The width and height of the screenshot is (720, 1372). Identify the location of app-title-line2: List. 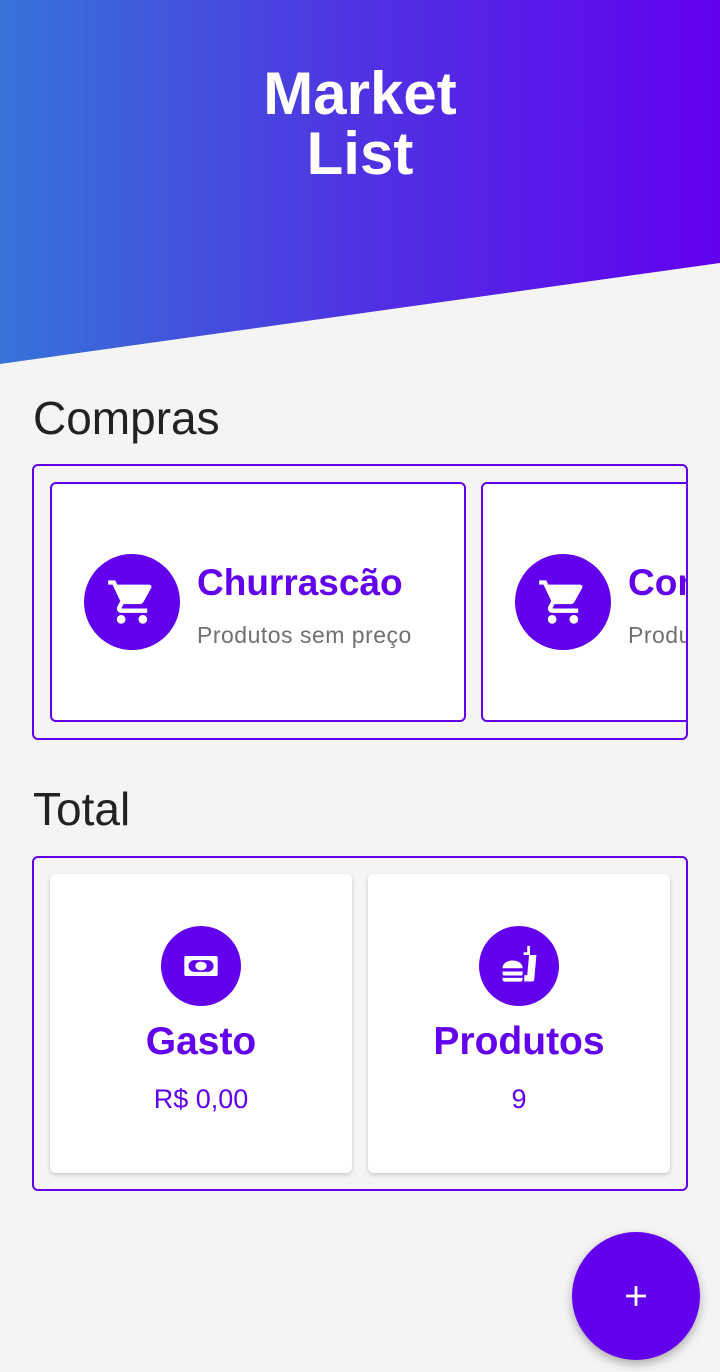
(360, 153).